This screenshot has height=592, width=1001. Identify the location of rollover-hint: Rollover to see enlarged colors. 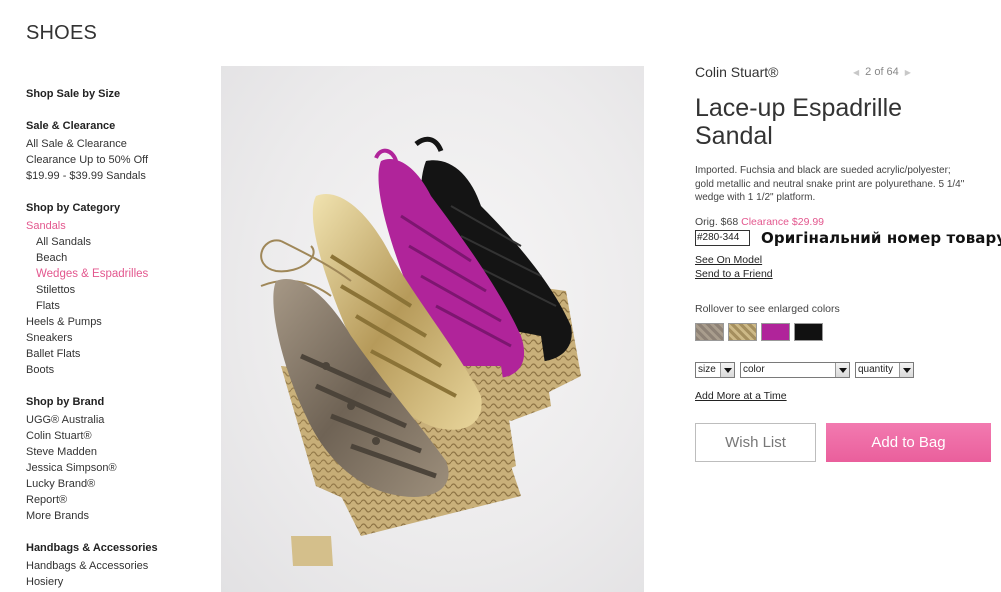
(767, 309).